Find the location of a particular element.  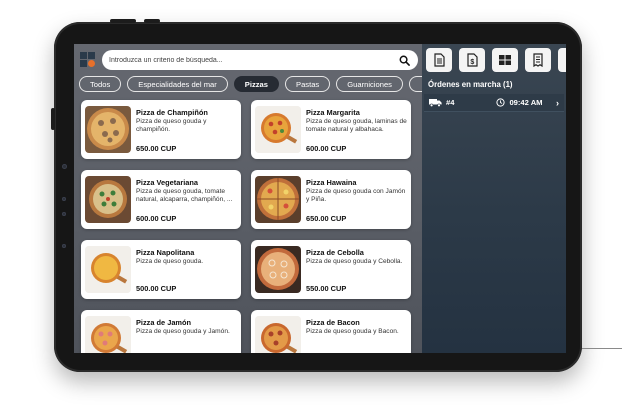

tables-button is located at coordinates (505, 60).